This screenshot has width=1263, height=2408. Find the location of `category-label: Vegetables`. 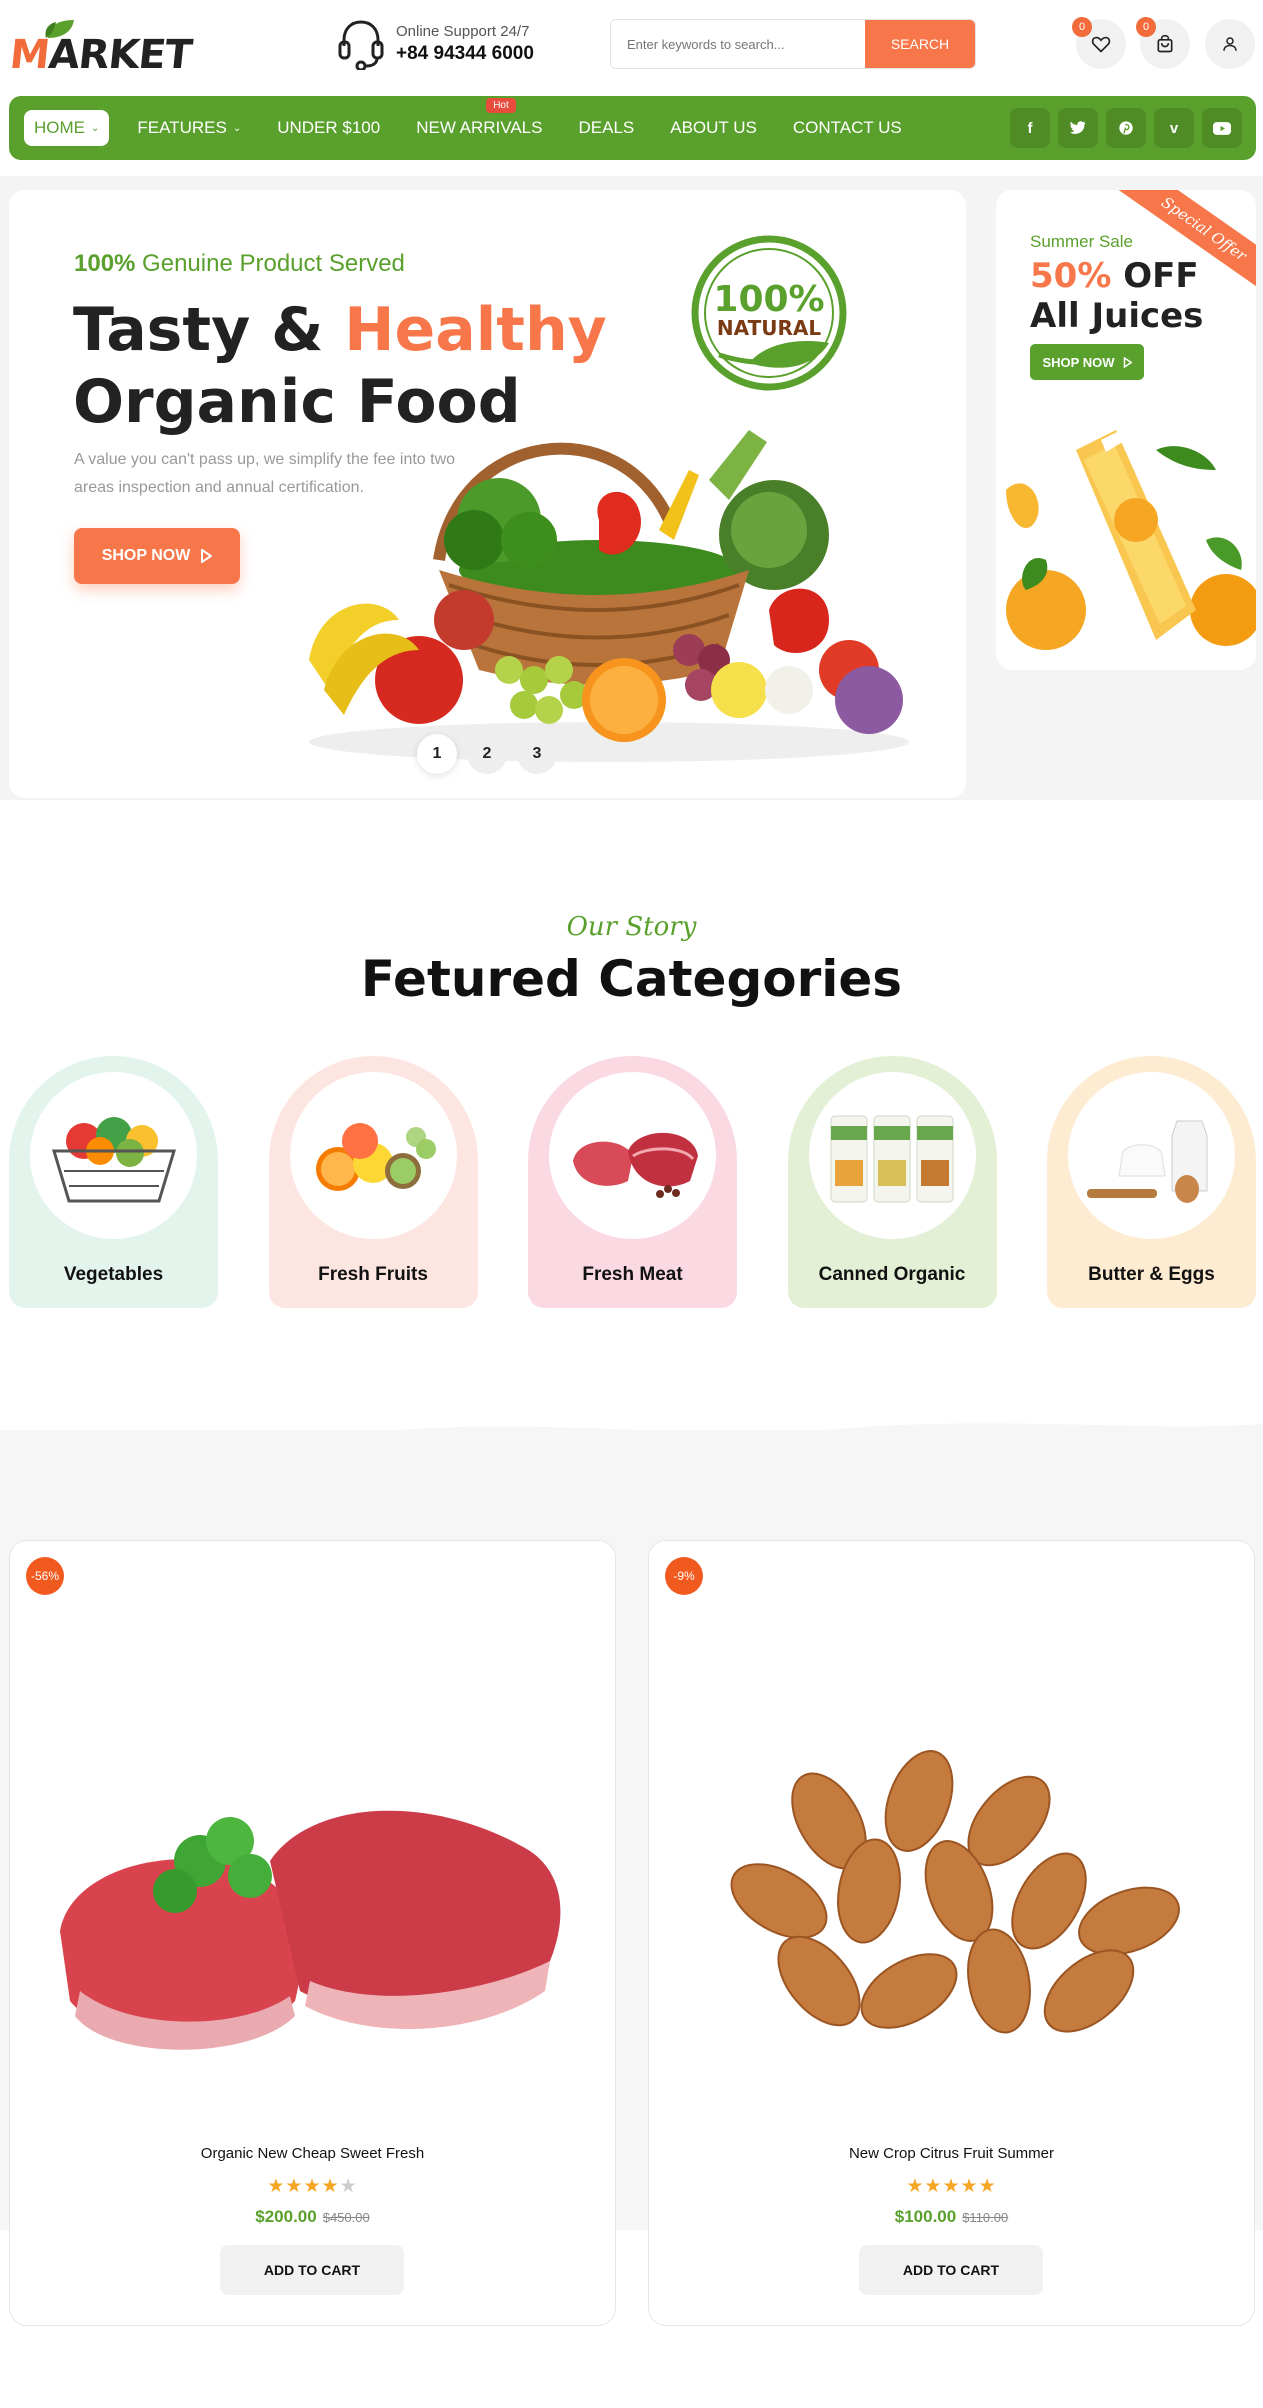

category-label: Vegetables is located at coordinates (113, 1274).